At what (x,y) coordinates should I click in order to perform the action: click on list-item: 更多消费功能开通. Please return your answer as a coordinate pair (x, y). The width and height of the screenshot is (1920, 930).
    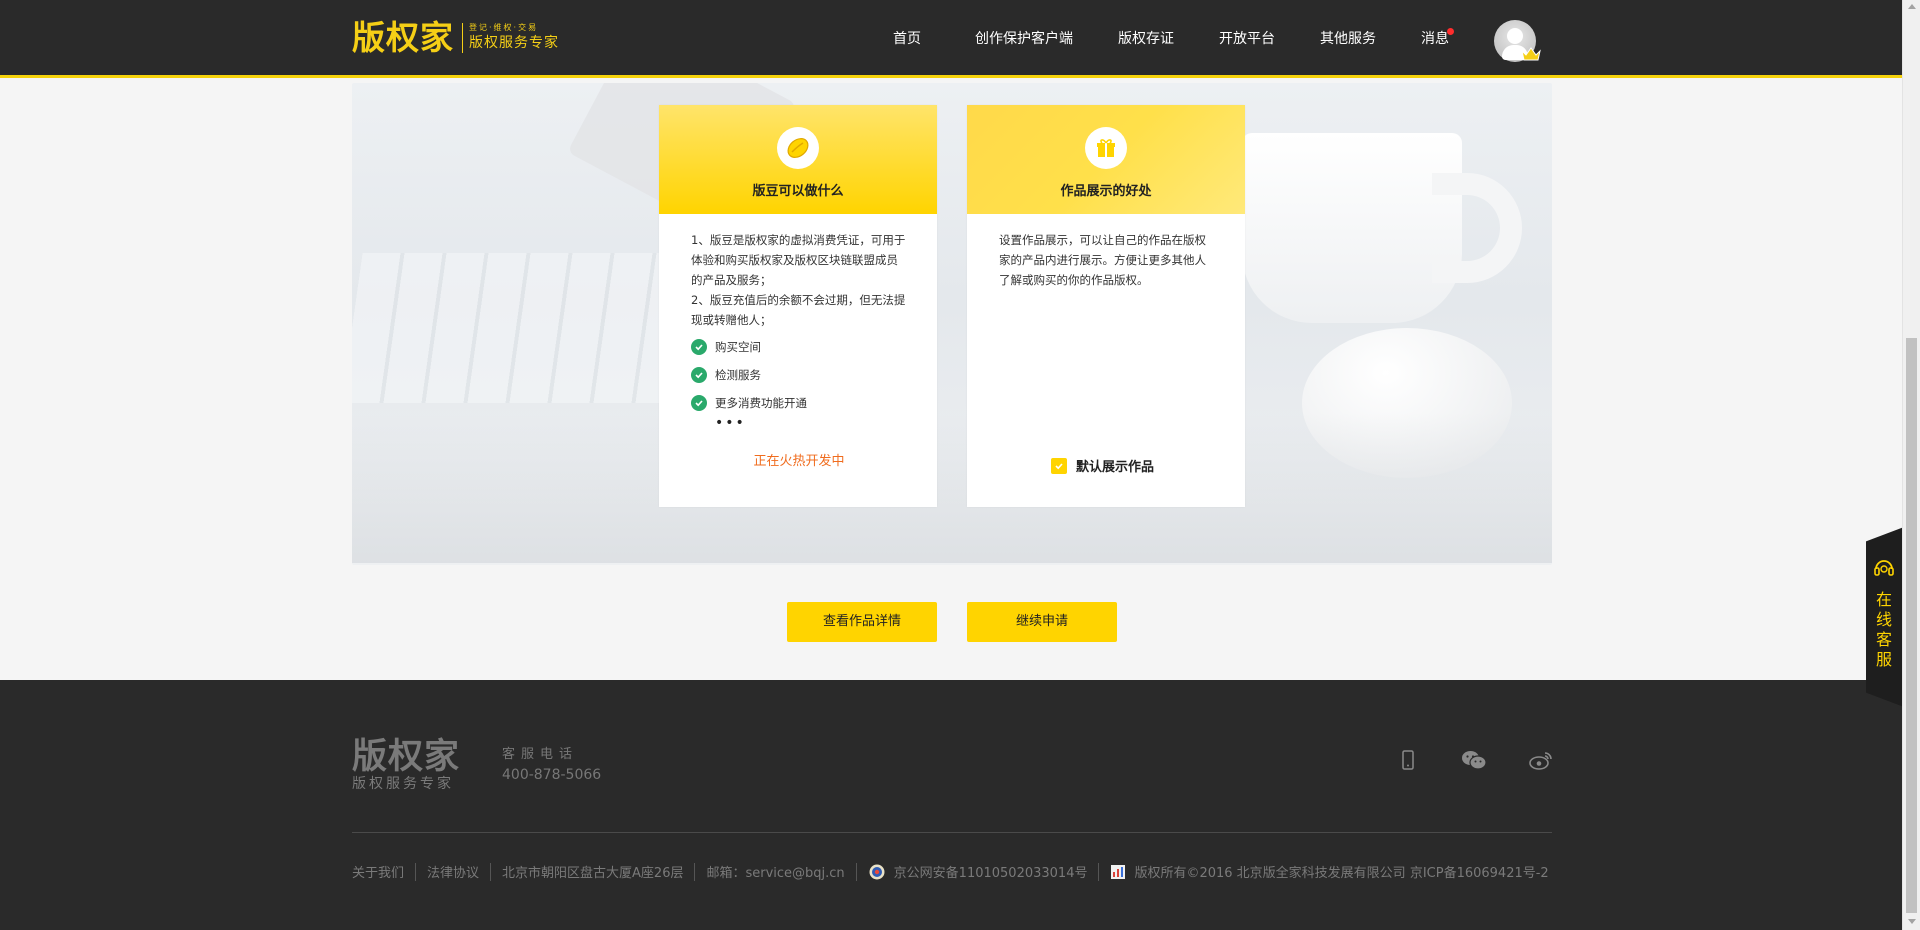
    Looking at the image, I should click on (799, 403).